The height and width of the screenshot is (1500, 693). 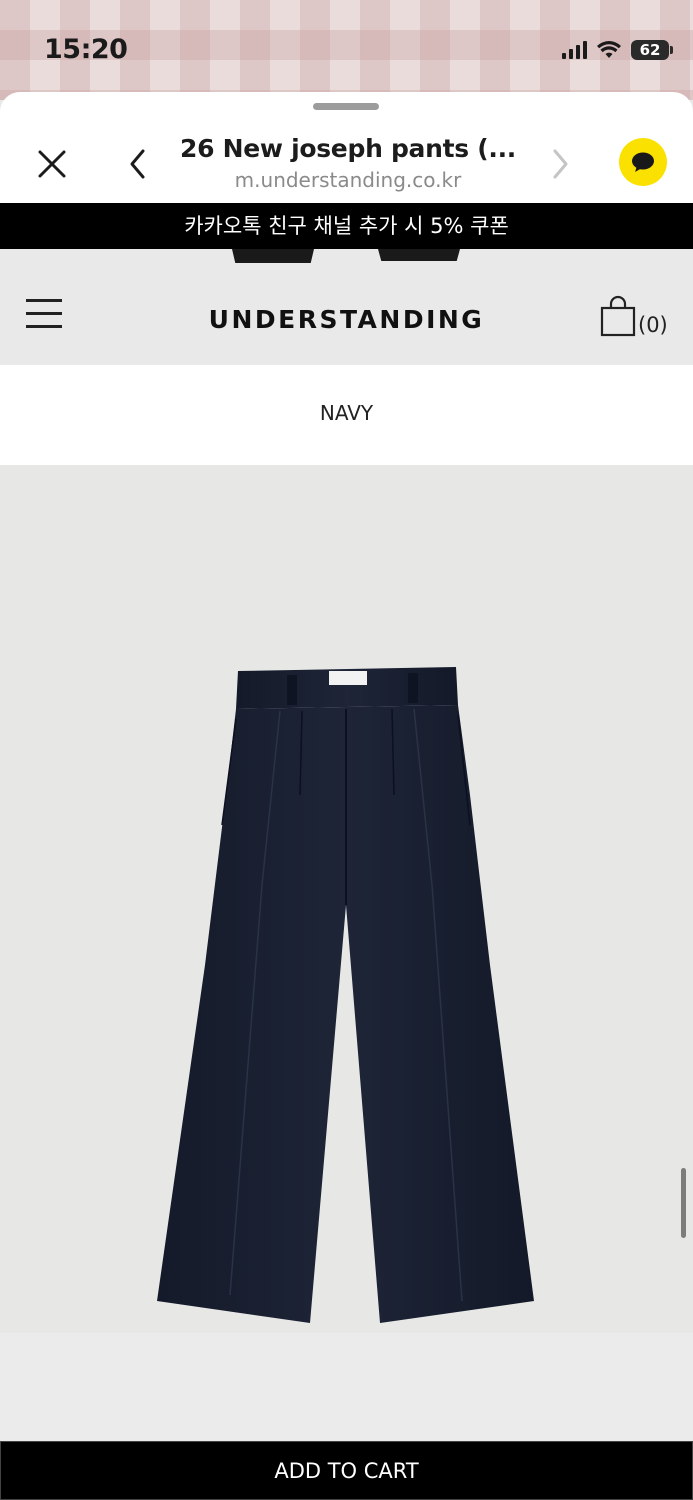 I want to click on shopping-bag-icon, so click(x=618, y=316).